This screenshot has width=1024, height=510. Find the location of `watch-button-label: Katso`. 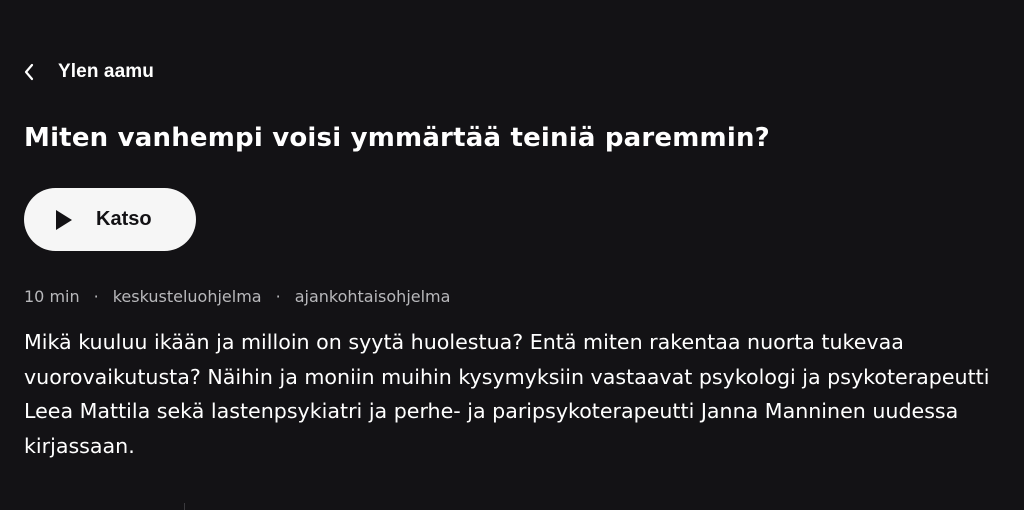

watch-button-label: Katso is located at coordinates (124, 219).